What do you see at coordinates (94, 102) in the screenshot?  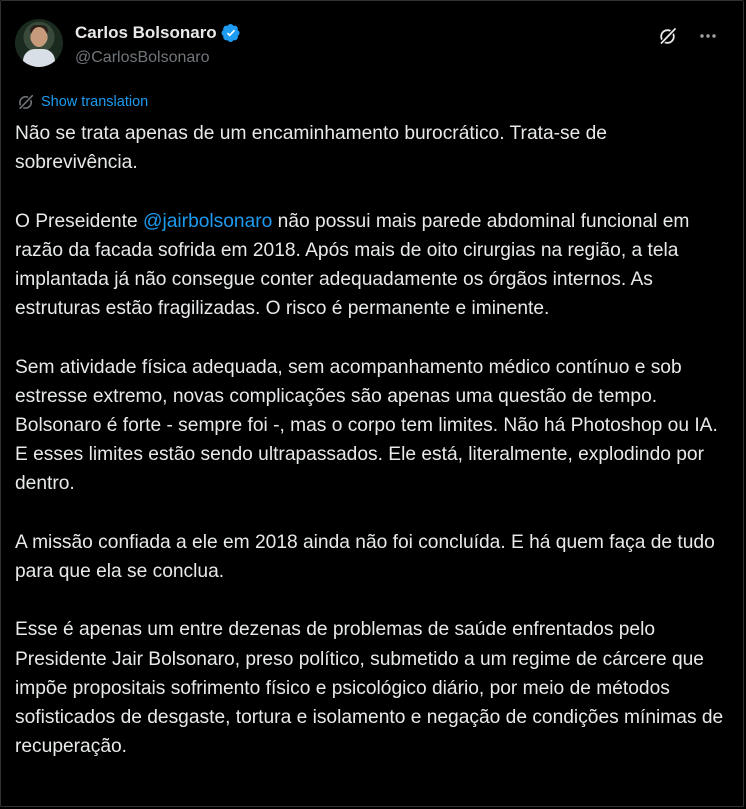 I see `show-translation-label: Show translation` at bounding box center [94, 102].